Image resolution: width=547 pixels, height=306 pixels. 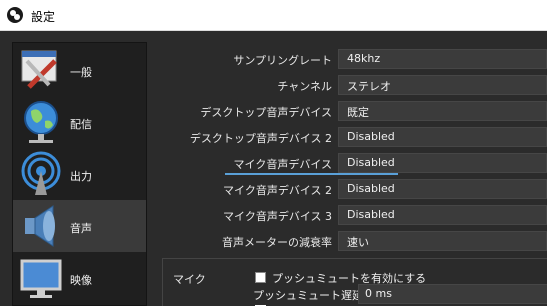 I want to click on push-to-mute-delay-label: プッシュミュート遅延, so click(x=308, y=295).